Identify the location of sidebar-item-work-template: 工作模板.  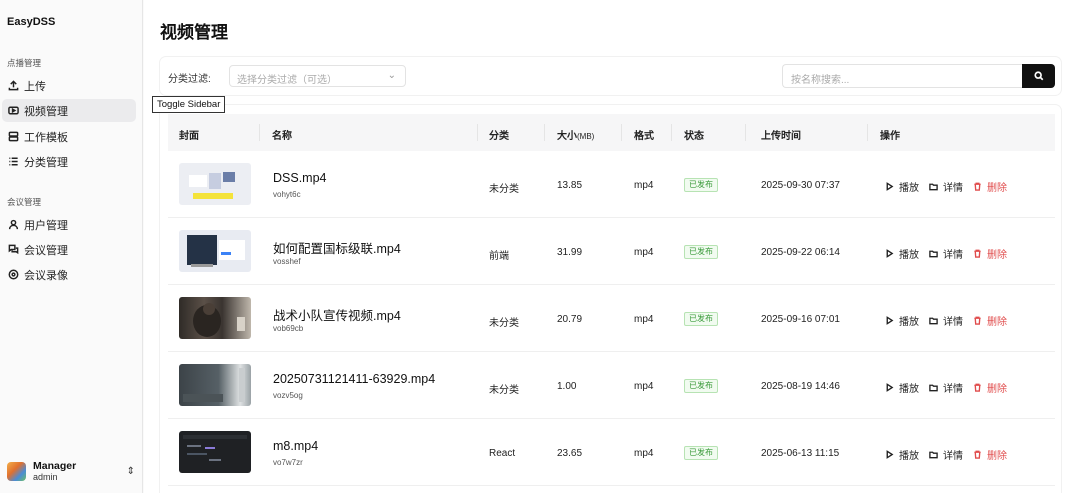
(69, 136).